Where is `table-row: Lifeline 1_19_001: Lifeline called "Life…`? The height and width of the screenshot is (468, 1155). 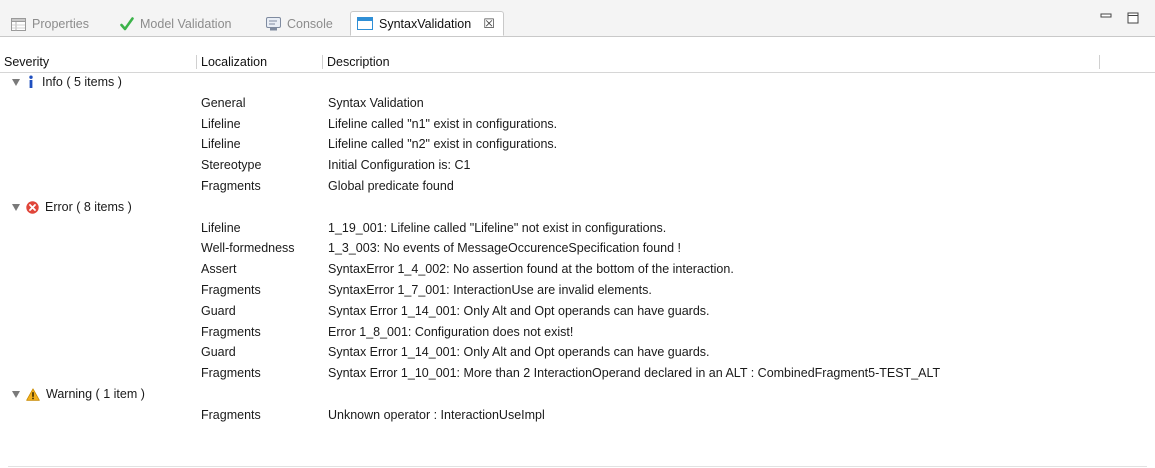
table-row: Lifeline 1_19_001: Lifeline called "Life… is located at coordinates (577, 228).